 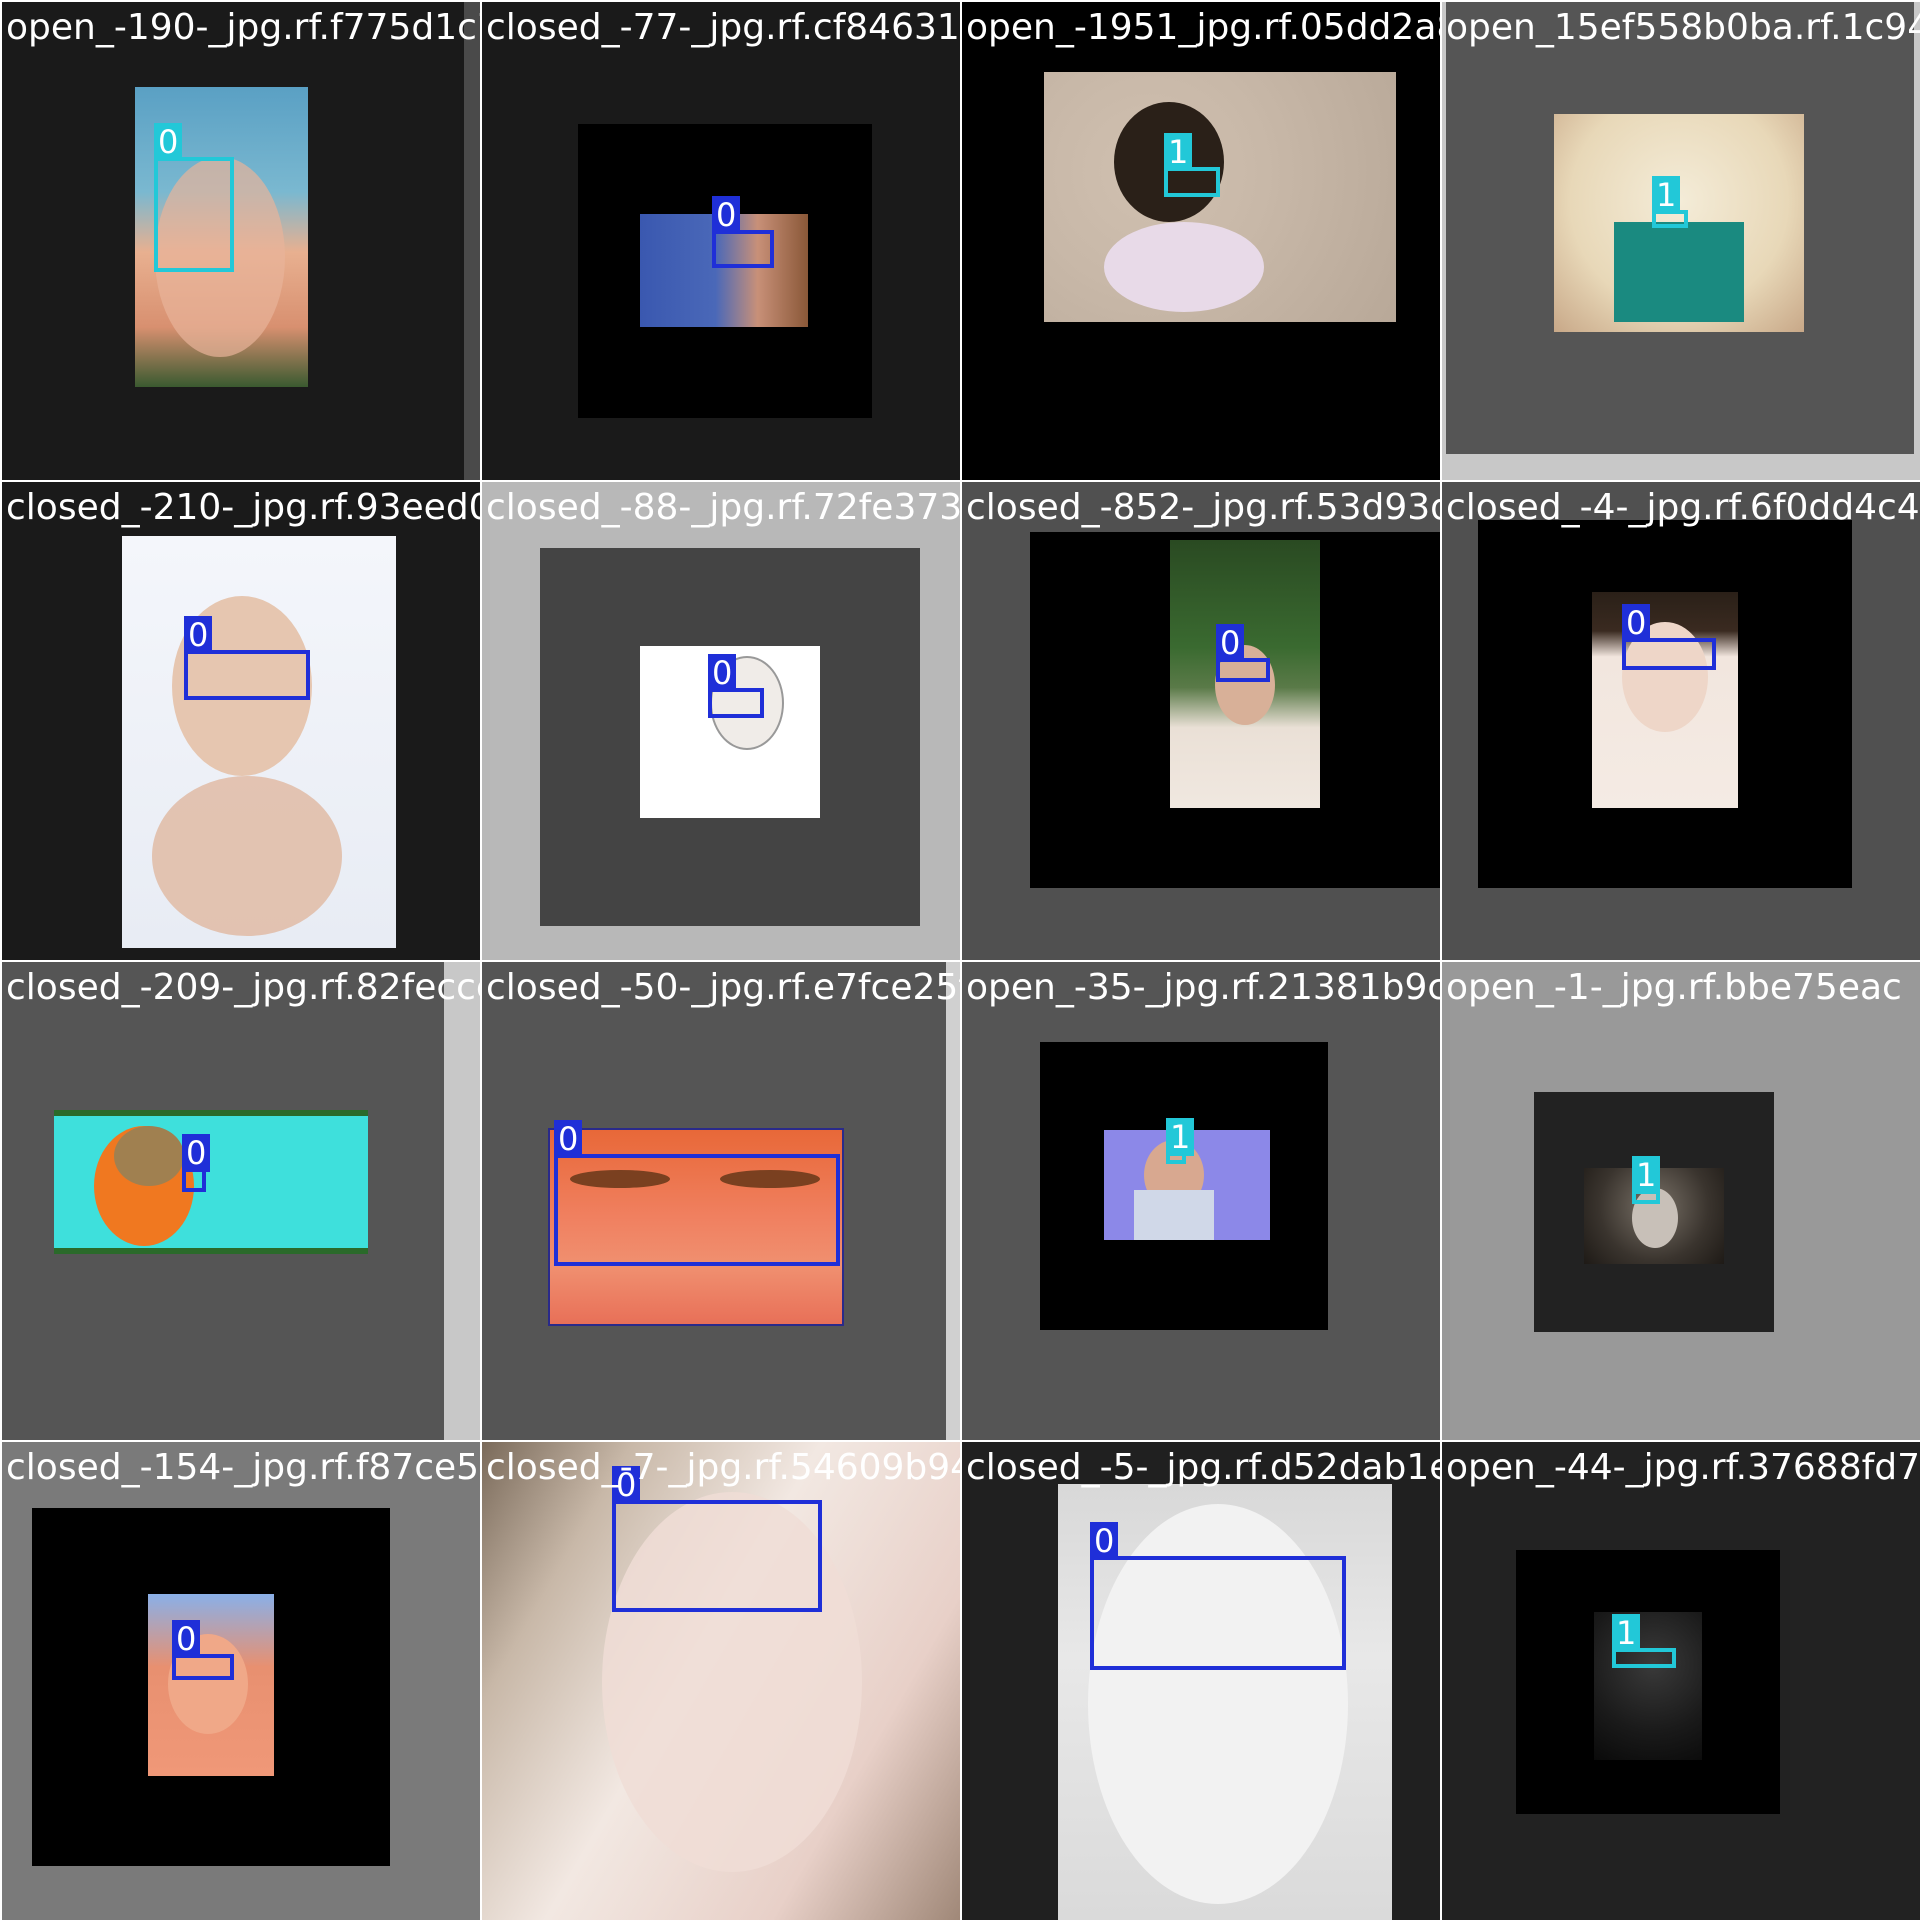 I want to click on tile-filename: open_-1-_jpg.rf.bbe75eac, so click(x=1674, y=987).